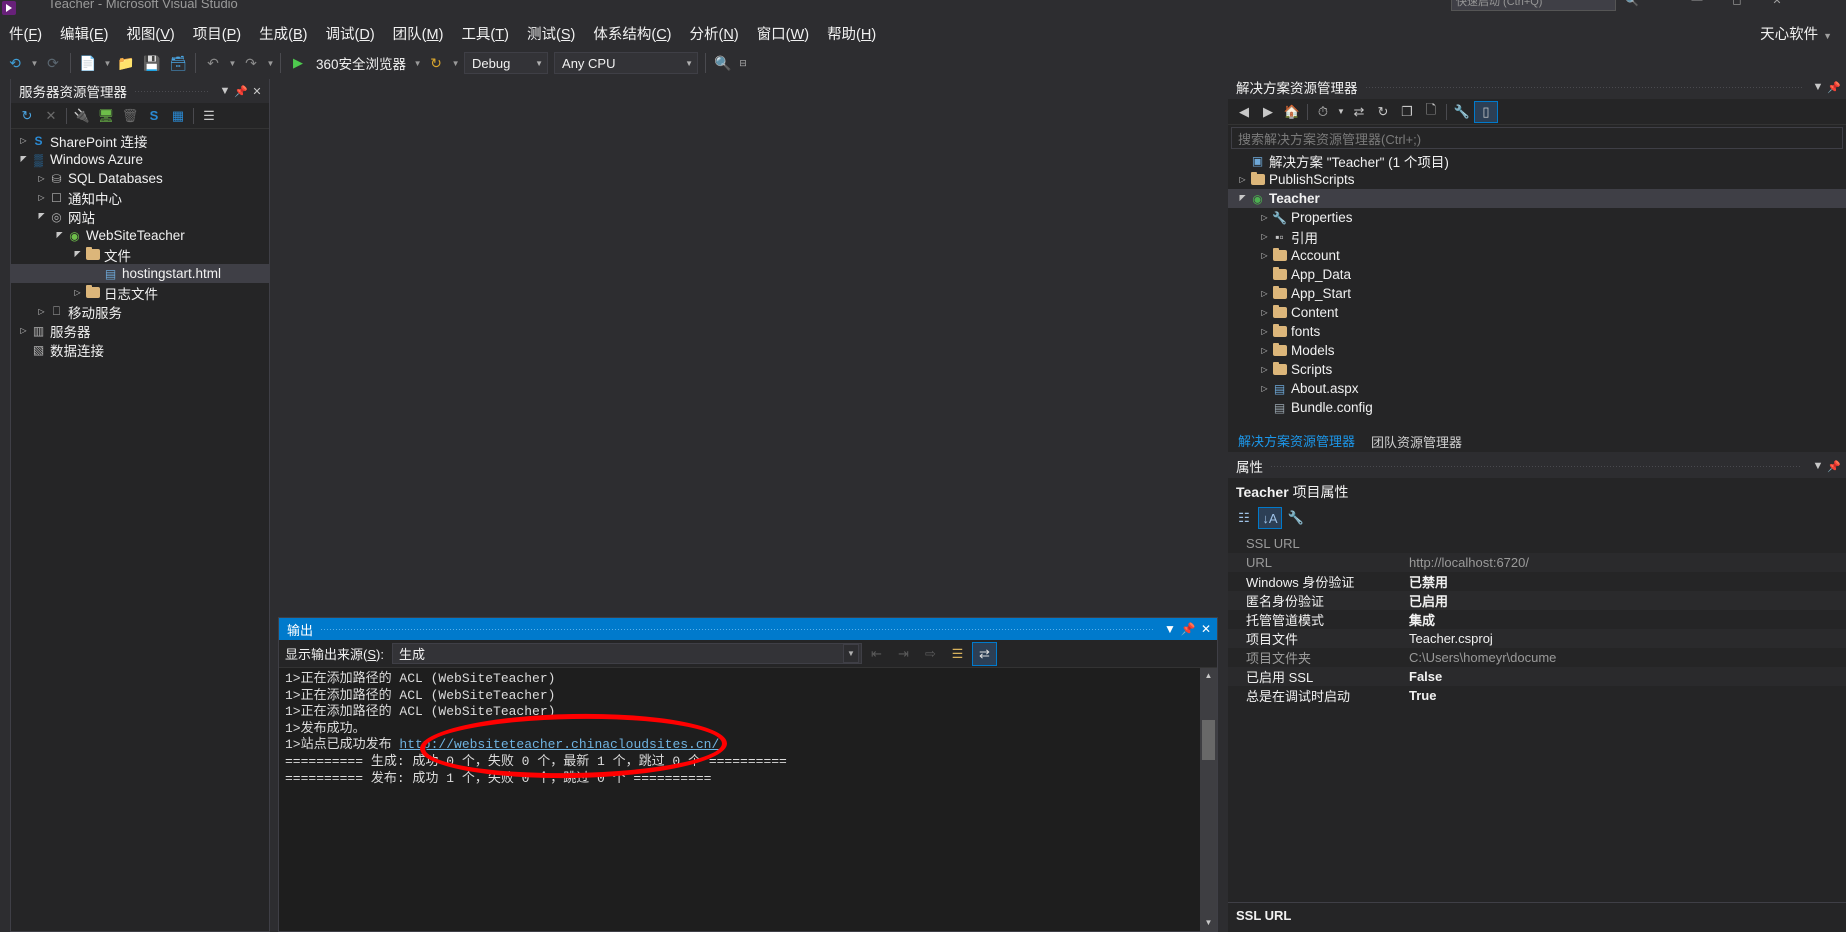 The image size is (1846, 932). I want to click on tree-item: ◢ ▒ Windows Azure, so click(140, 159).